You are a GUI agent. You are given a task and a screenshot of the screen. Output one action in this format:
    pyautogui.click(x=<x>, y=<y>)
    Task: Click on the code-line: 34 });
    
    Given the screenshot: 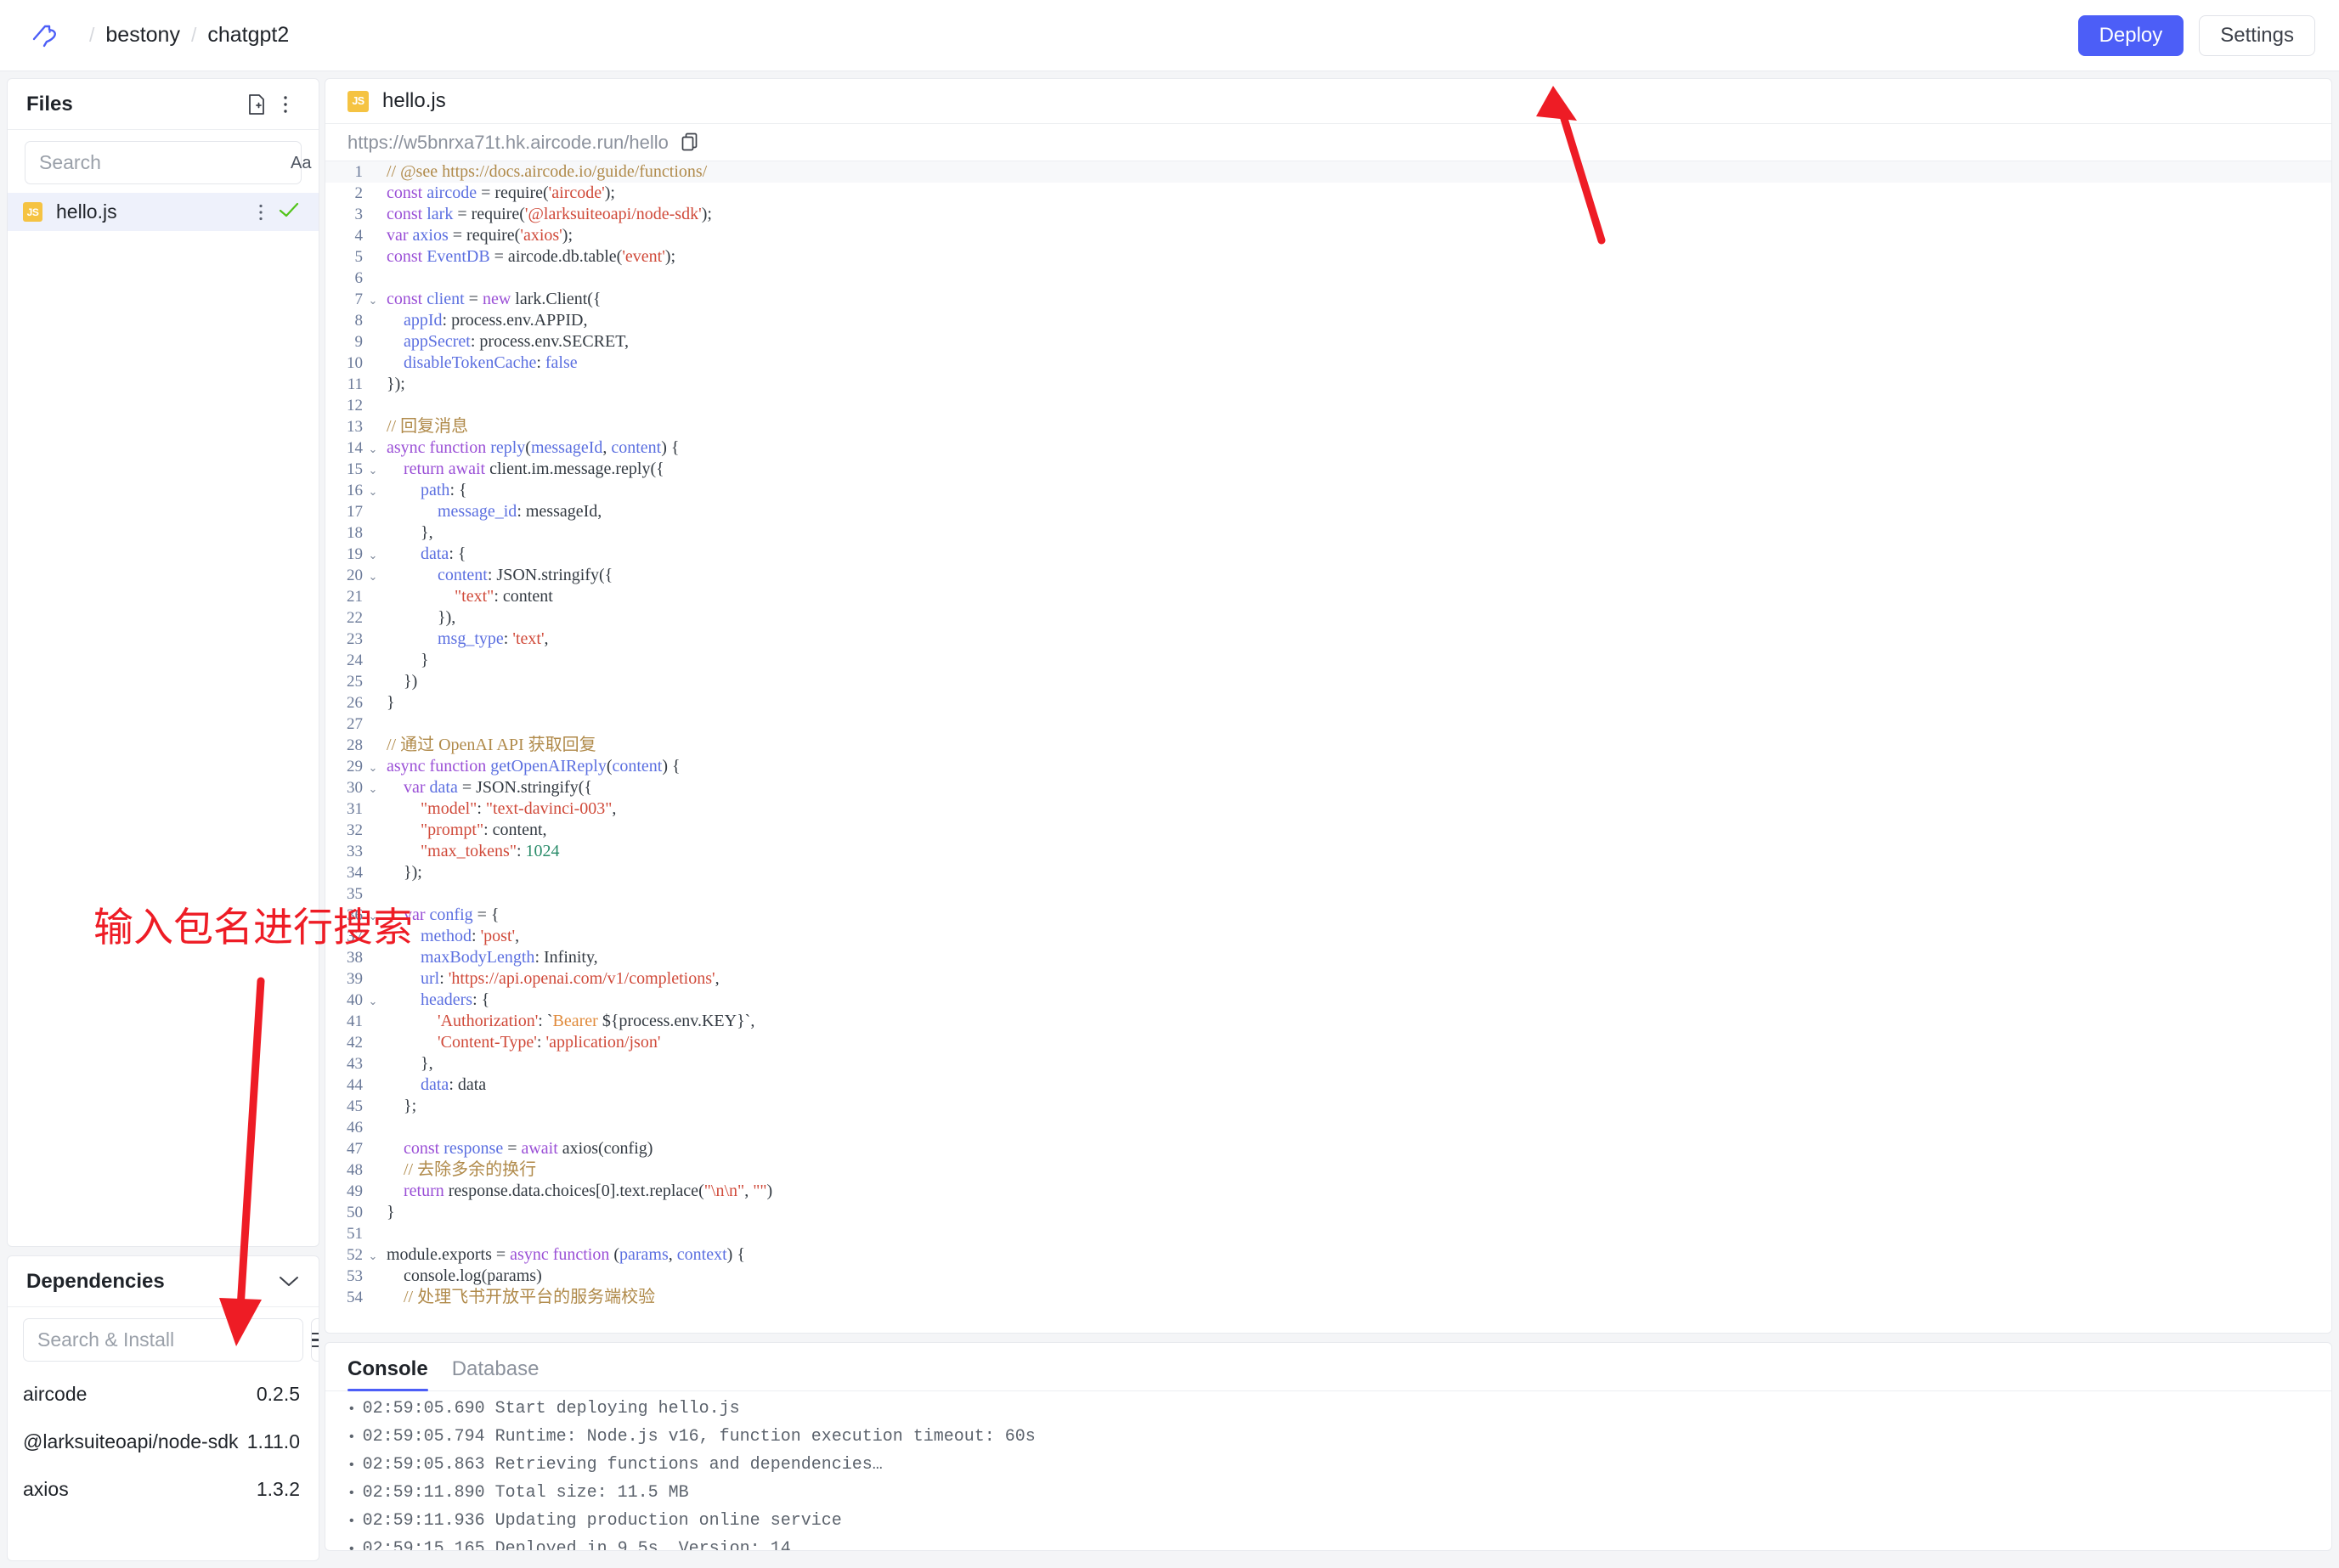 What is the action you would take?
    pyautogui.click(x=1328, y=873)
    